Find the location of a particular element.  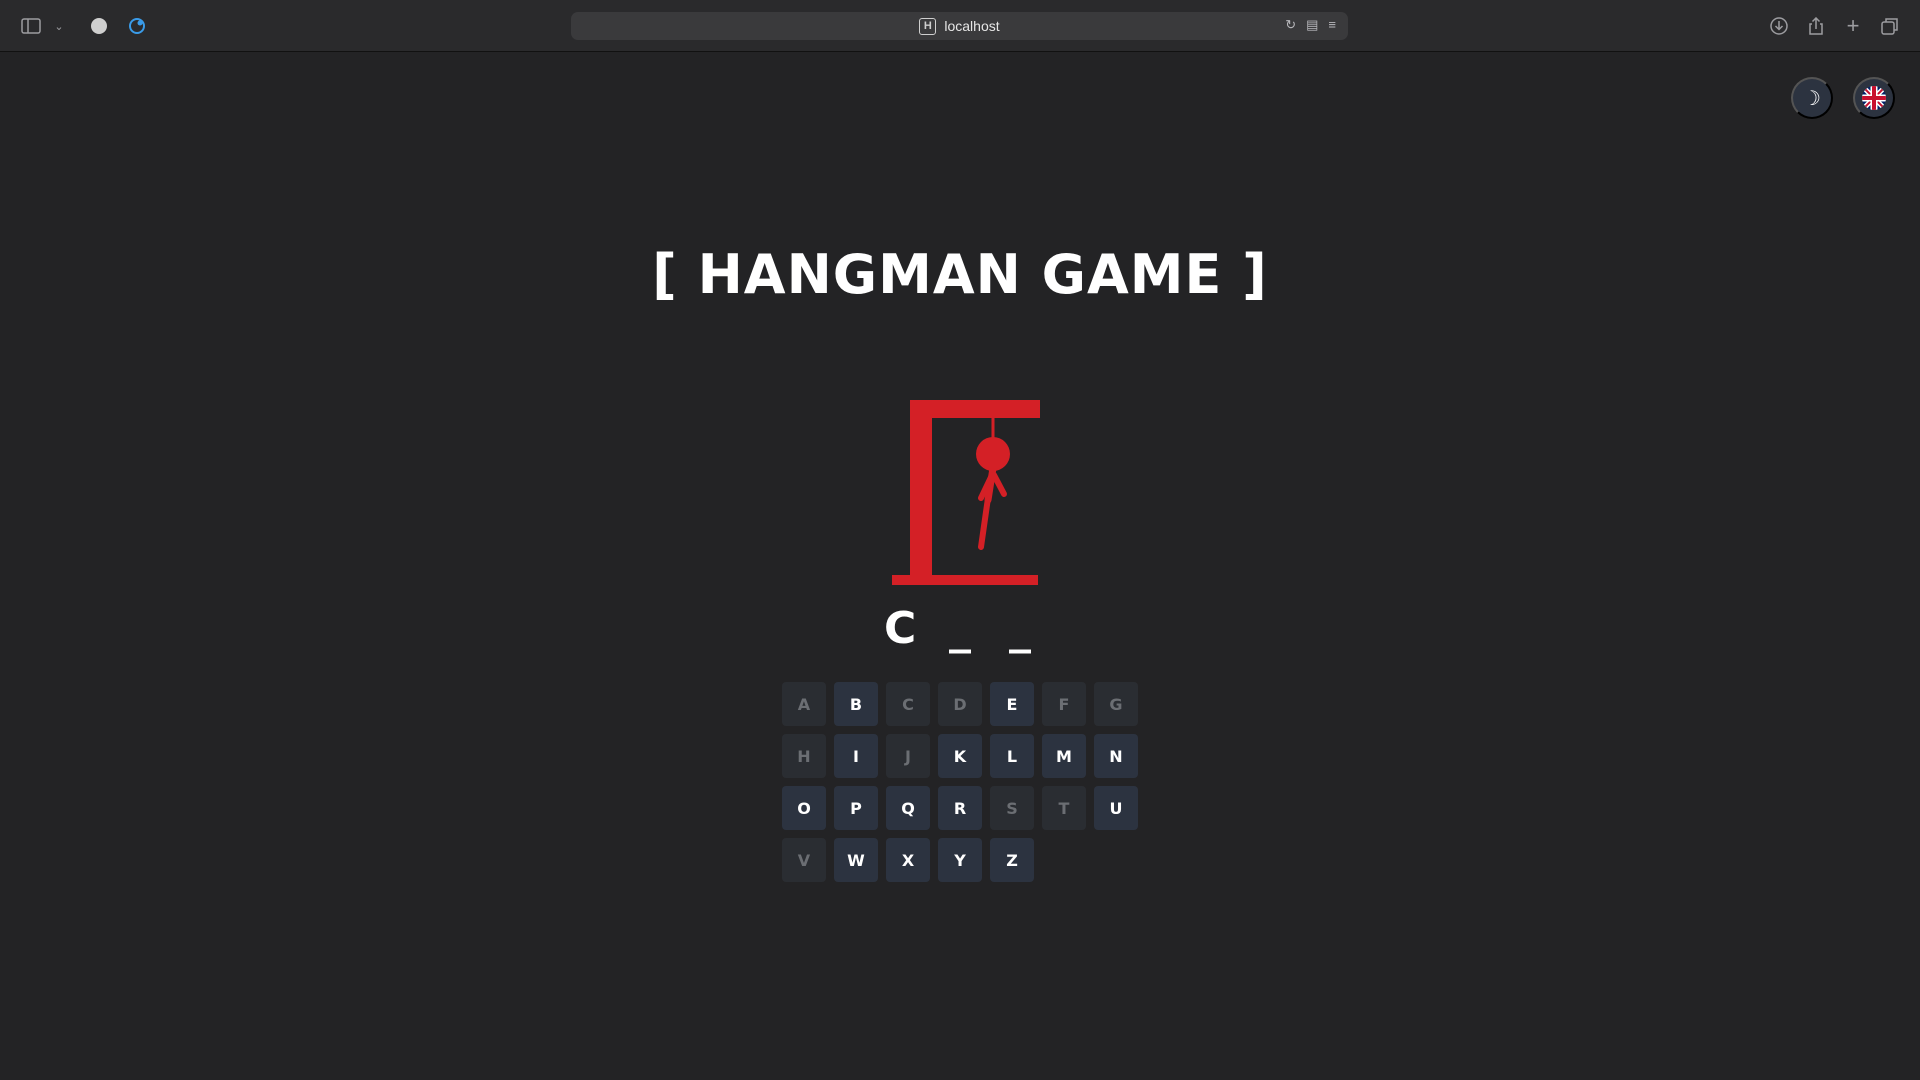

letter-key-n: N is located at coordinates (1116, 756).